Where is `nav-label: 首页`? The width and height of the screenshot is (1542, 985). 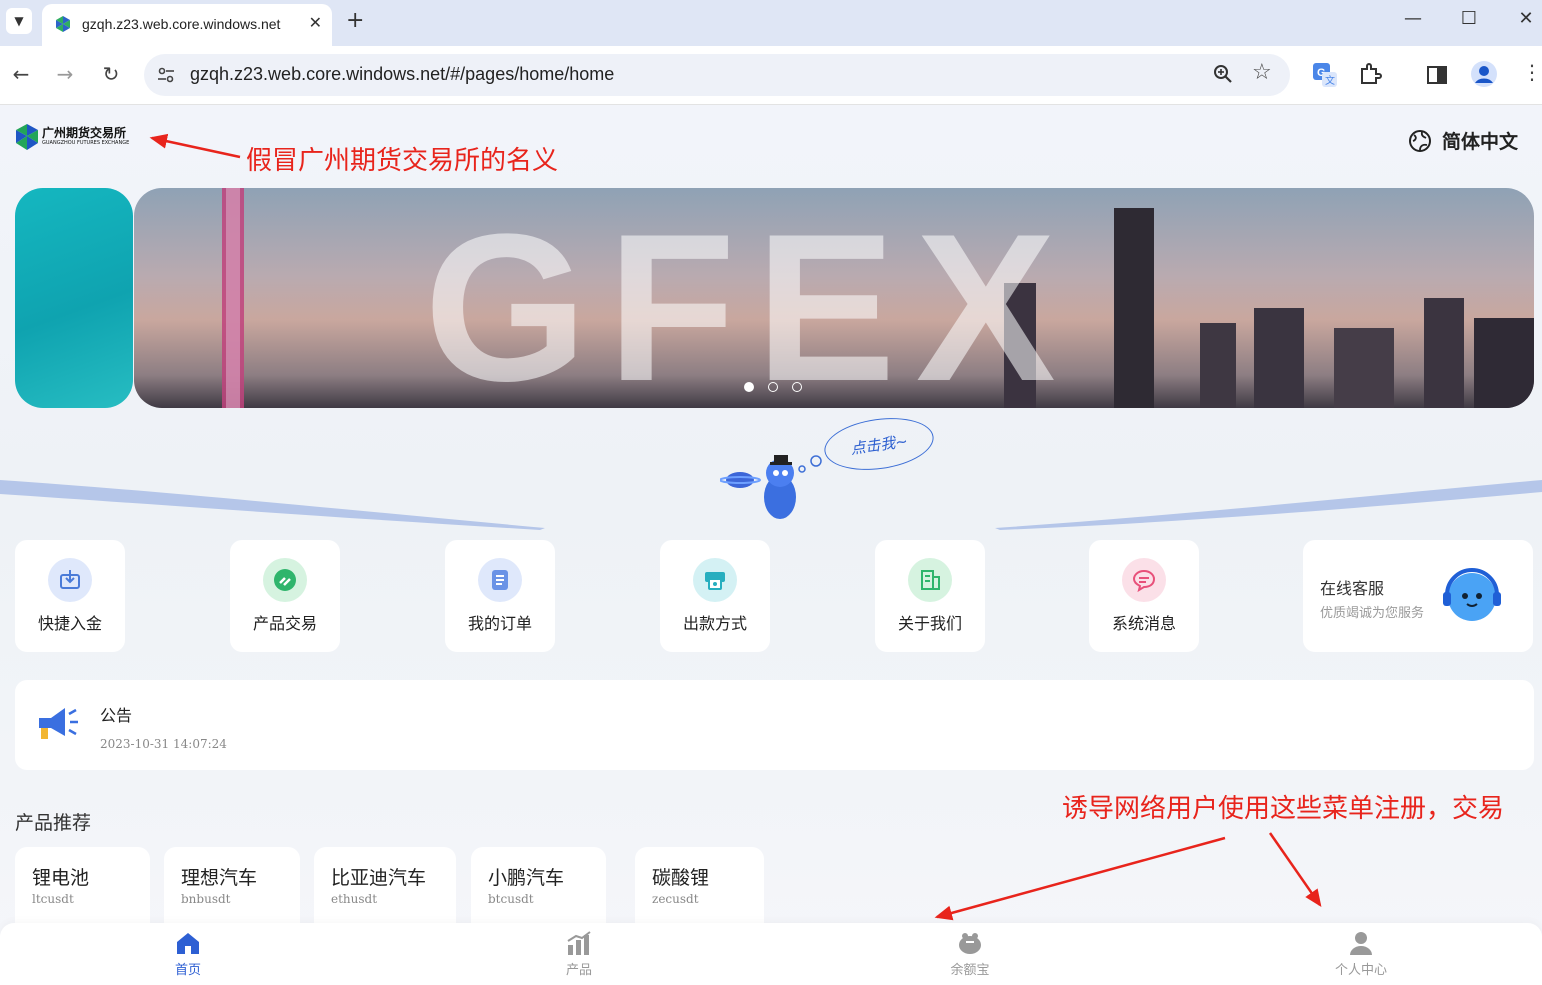 nav-label: 首页 is located at coordinates (187, 970).